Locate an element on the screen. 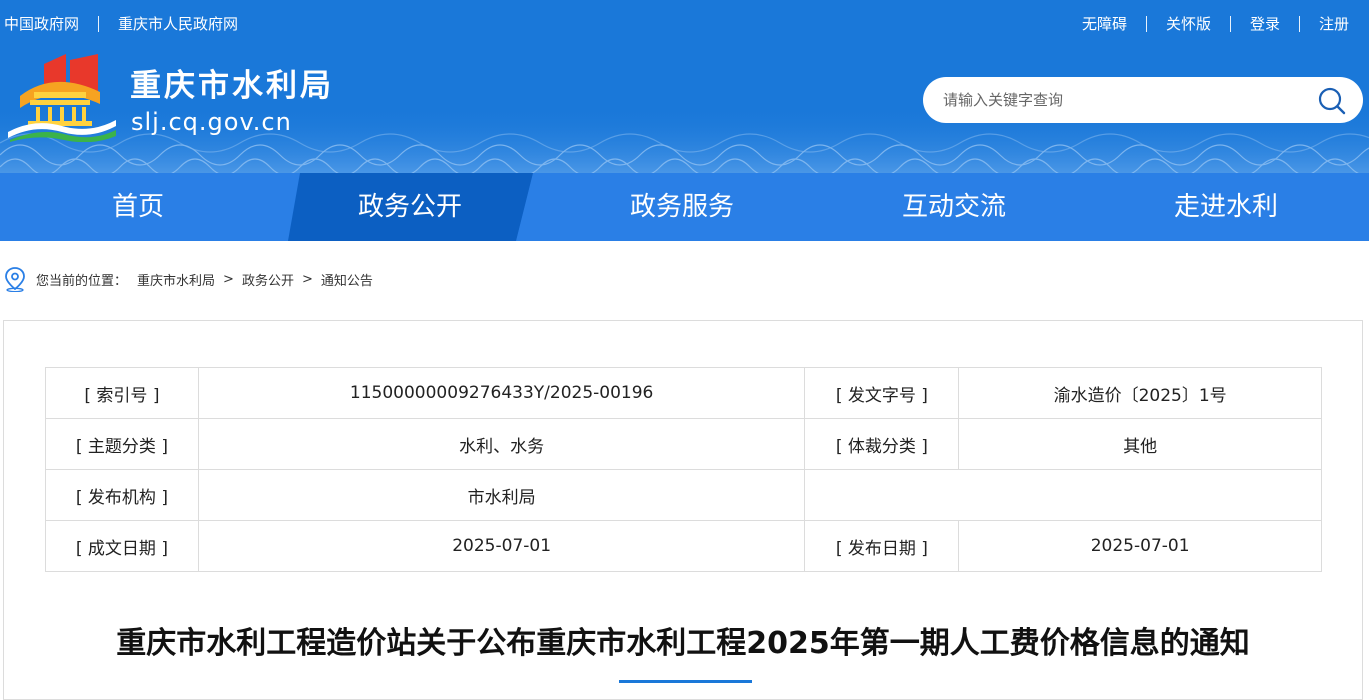 Image resolution: width=1369 pixels, height=700 pixels. meta-label: [ 索引号 ] is located at coordinates (122, 393).